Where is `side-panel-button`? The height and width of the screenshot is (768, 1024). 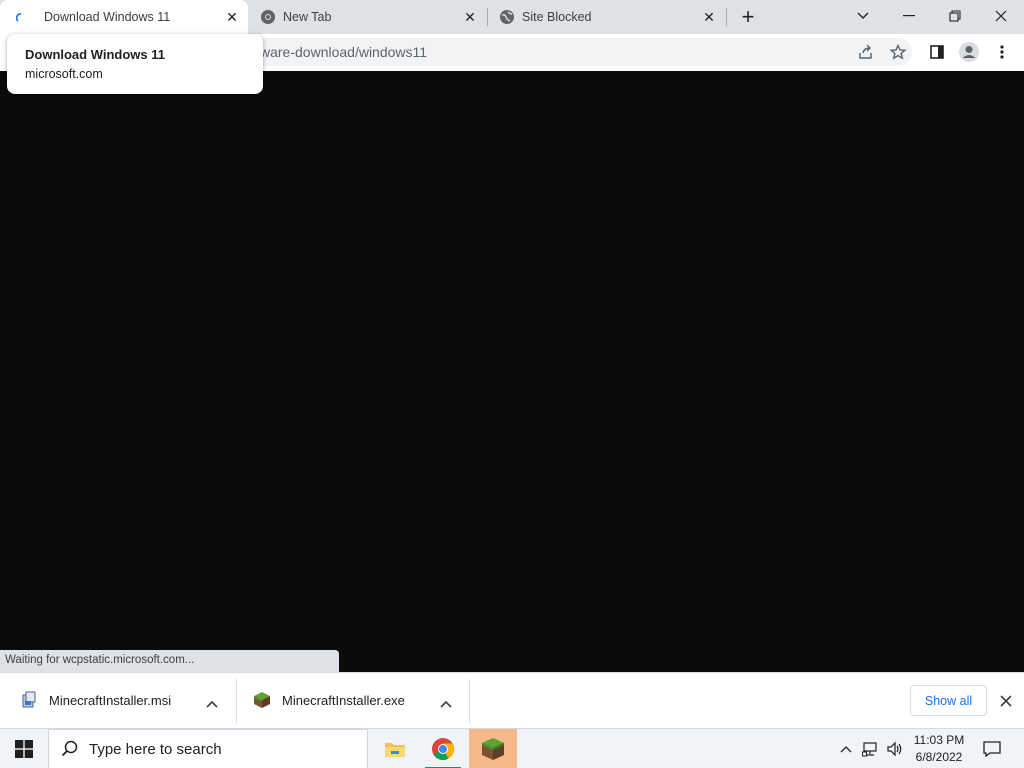
side-panel-button is located at coordinates (937, 52).